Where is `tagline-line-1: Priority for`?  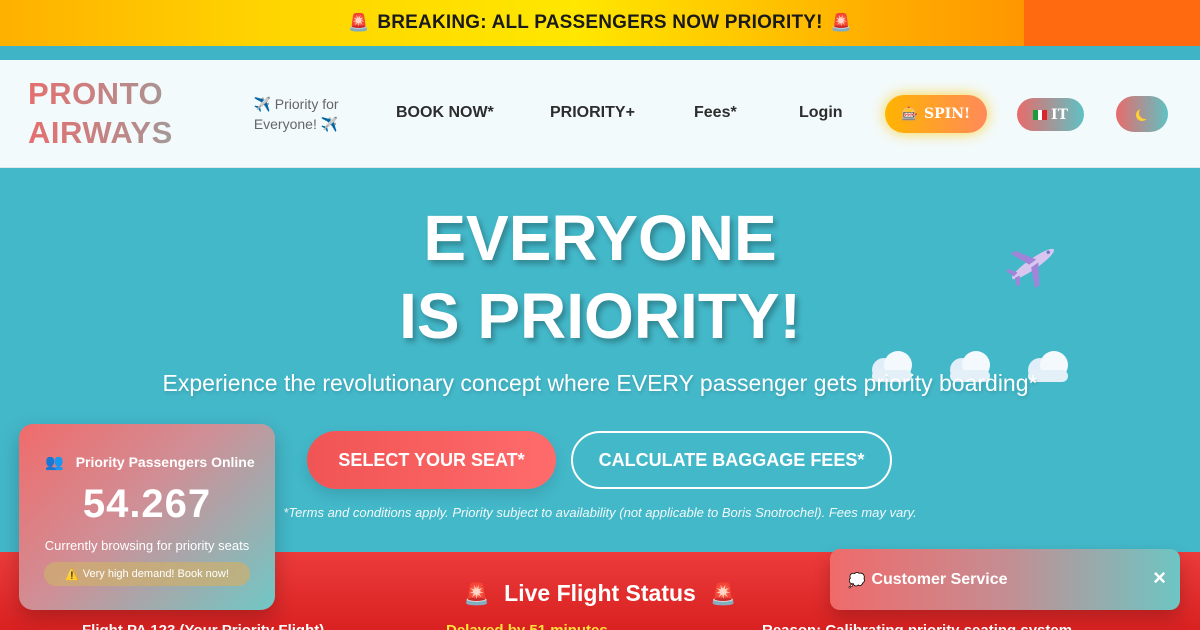
tagline-line-1: Priority for is located at coordinates (306, 104).